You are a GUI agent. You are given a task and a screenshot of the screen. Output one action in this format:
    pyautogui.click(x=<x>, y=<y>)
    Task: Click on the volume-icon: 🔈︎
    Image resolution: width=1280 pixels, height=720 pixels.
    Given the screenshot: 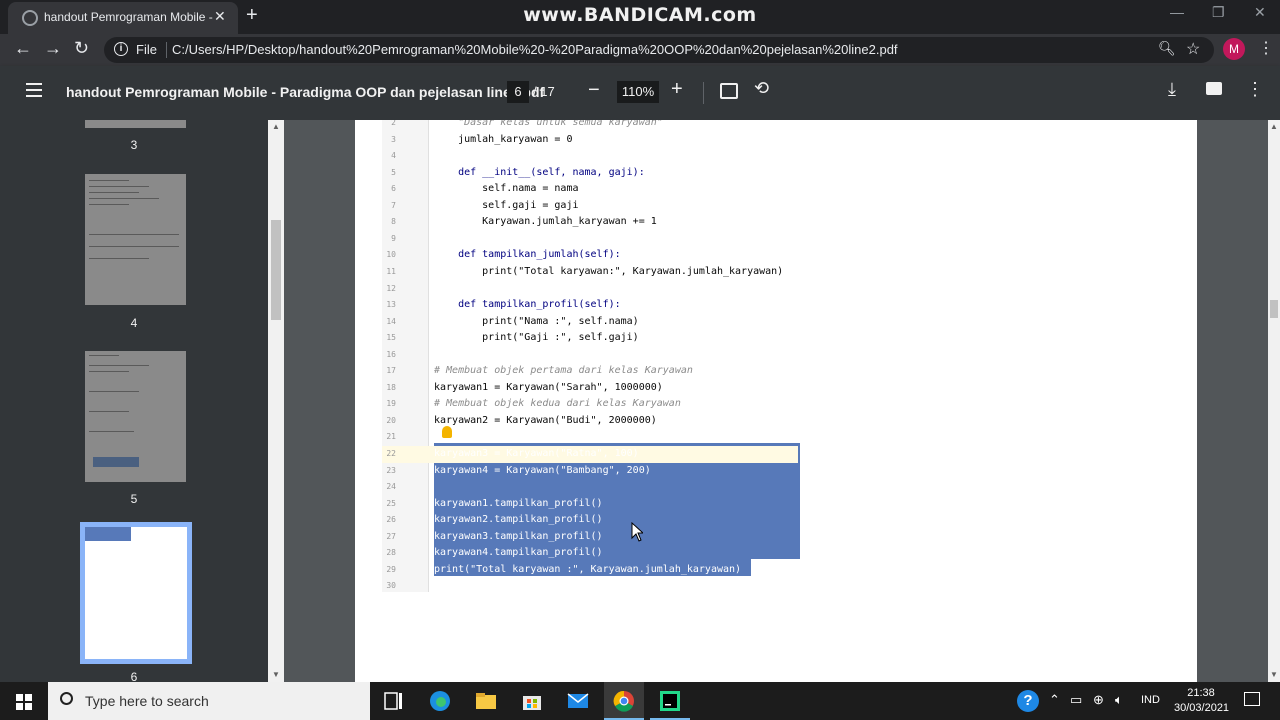 What is the action you would take?
    pyautogui.click(x=1119, y=700)
    